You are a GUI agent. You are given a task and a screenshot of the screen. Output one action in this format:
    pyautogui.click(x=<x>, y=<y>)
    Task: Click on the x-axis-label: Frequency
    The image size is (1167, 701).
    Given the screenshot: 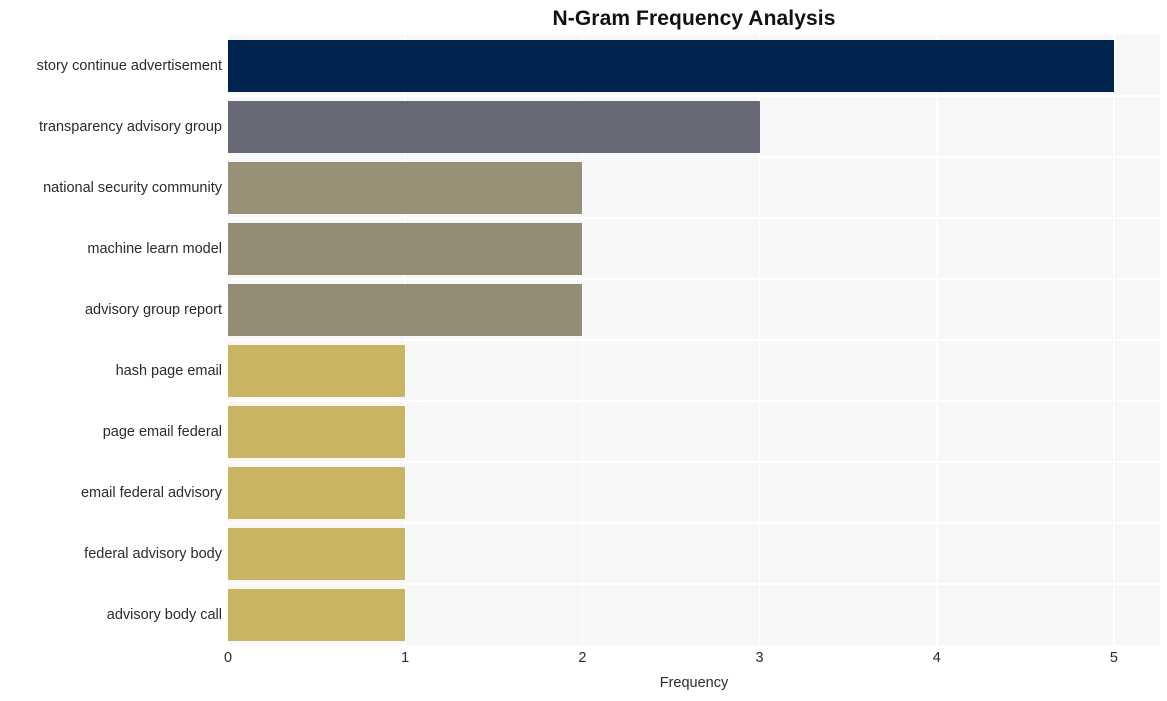 What is the action you would take?
    pyautogui.click(x=694, y=683)
    